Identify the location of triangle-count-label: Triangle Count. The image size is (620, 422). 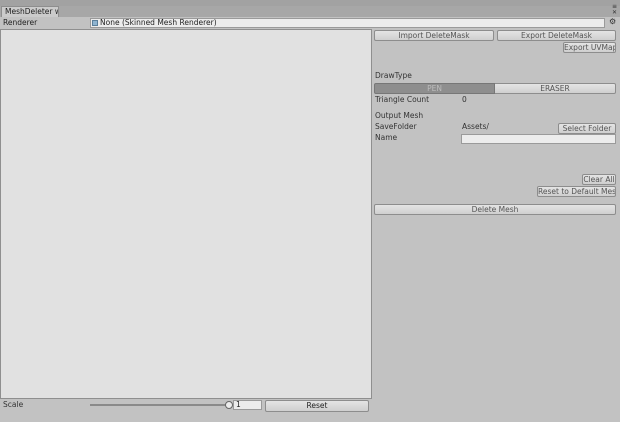
(402, 99).